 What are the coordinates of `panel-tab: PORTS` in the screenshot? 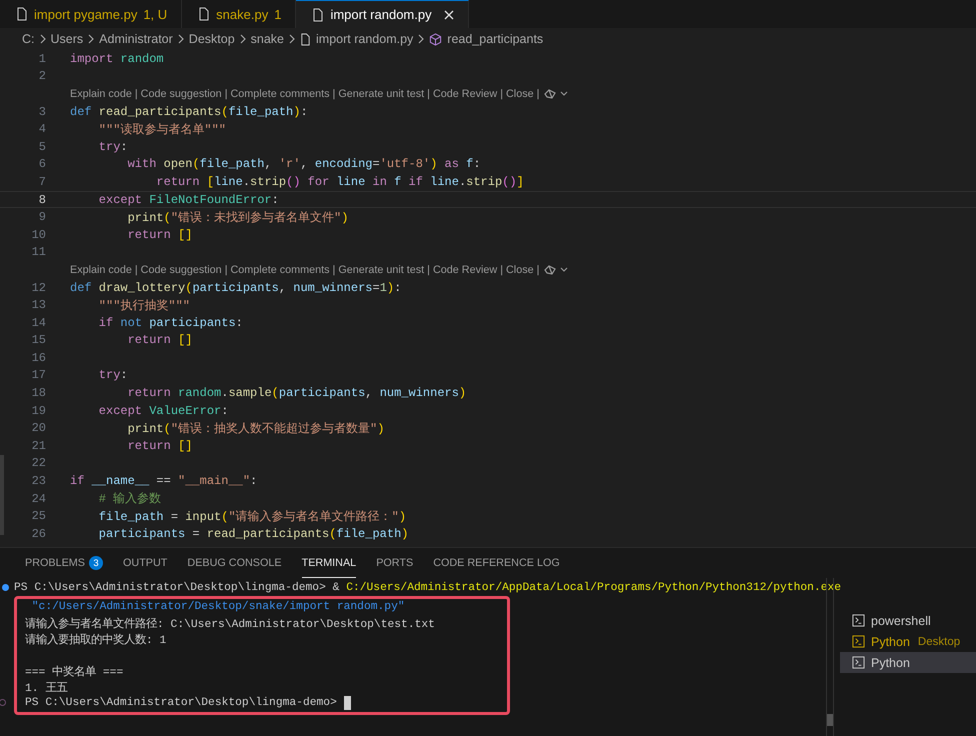 It's located at (395, 563).